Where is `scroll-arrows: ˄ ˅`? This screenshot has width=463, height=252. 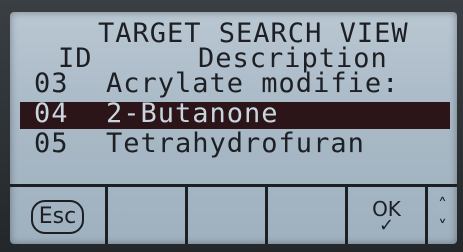 scroll-arrows: ˄ ˅ is located at coordinates (442, 217).